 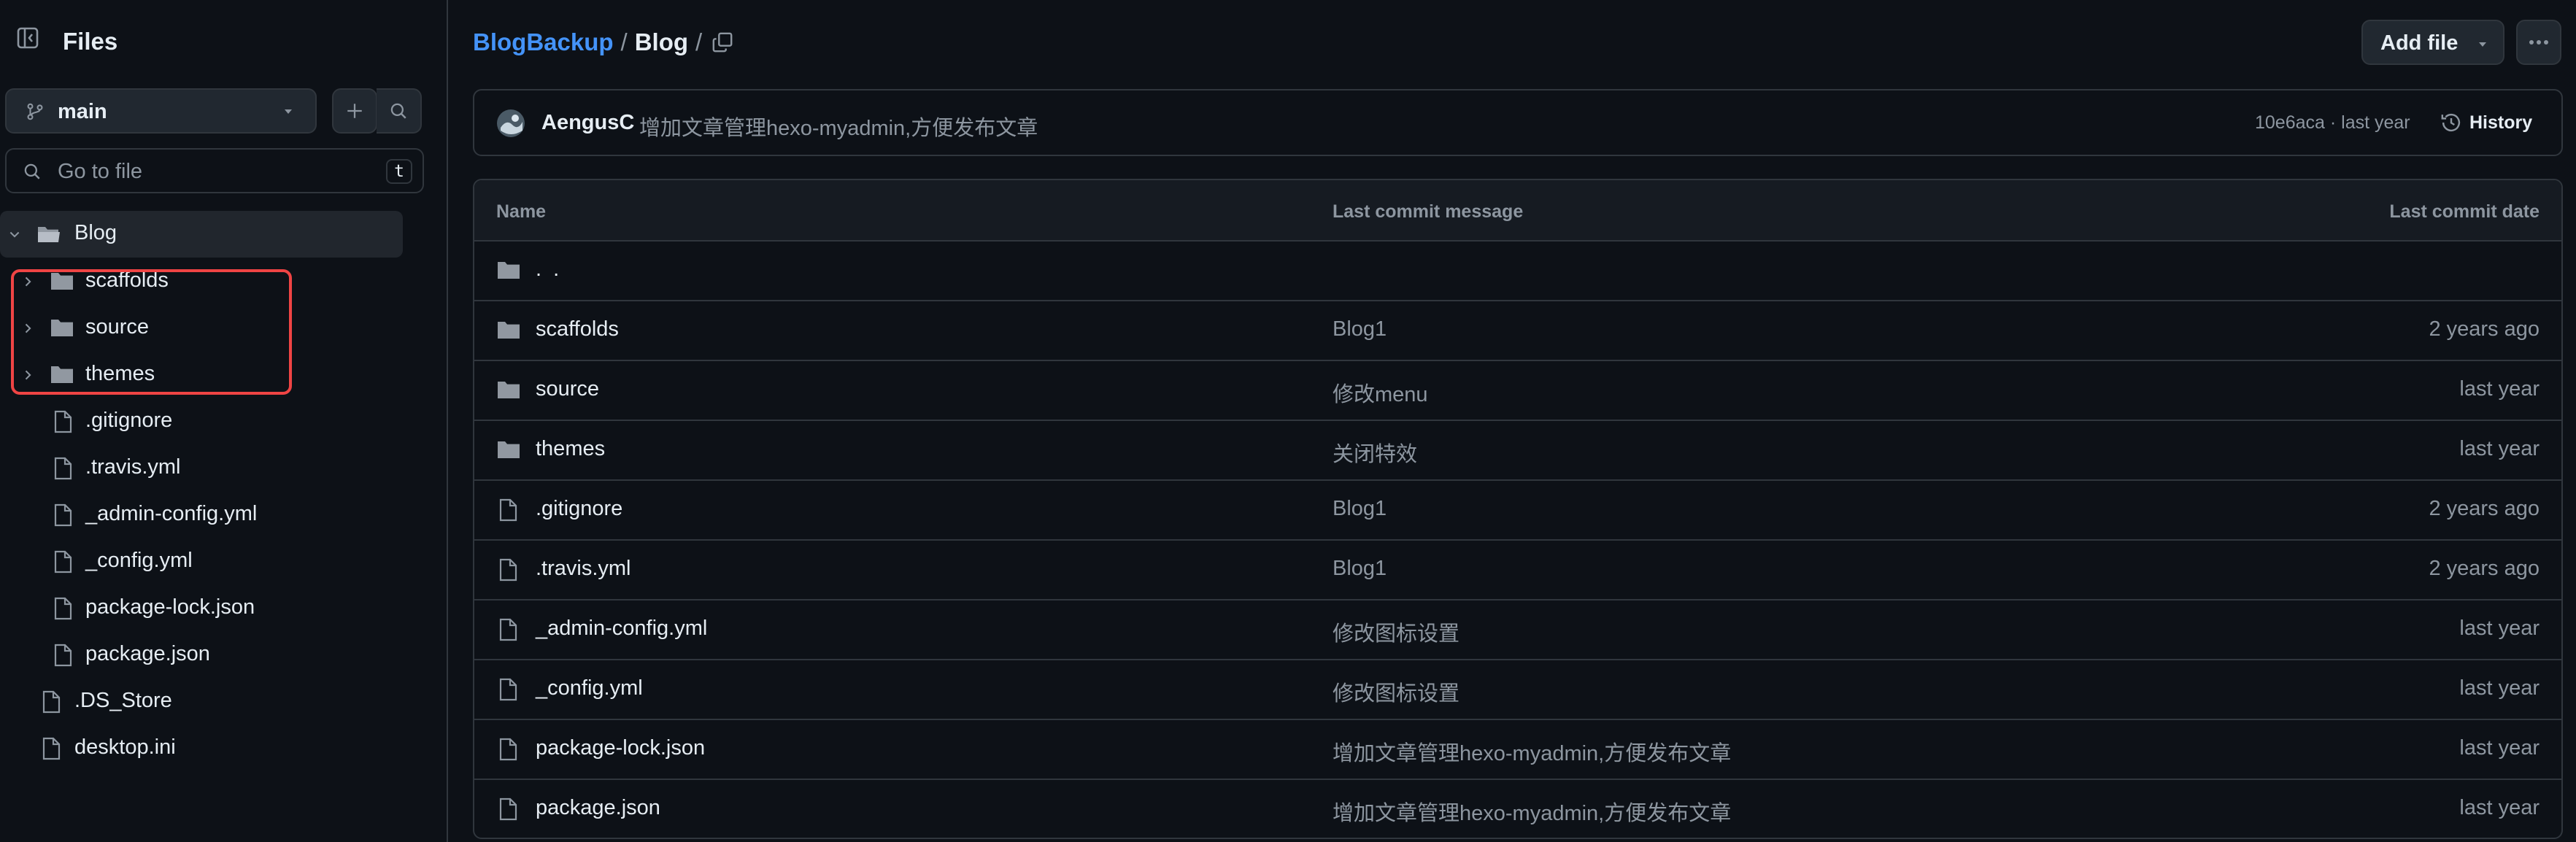 What do you see at coordinates (354, 111) in the screenshot?
I see `add-file-button` at bounding box center [354, 111].